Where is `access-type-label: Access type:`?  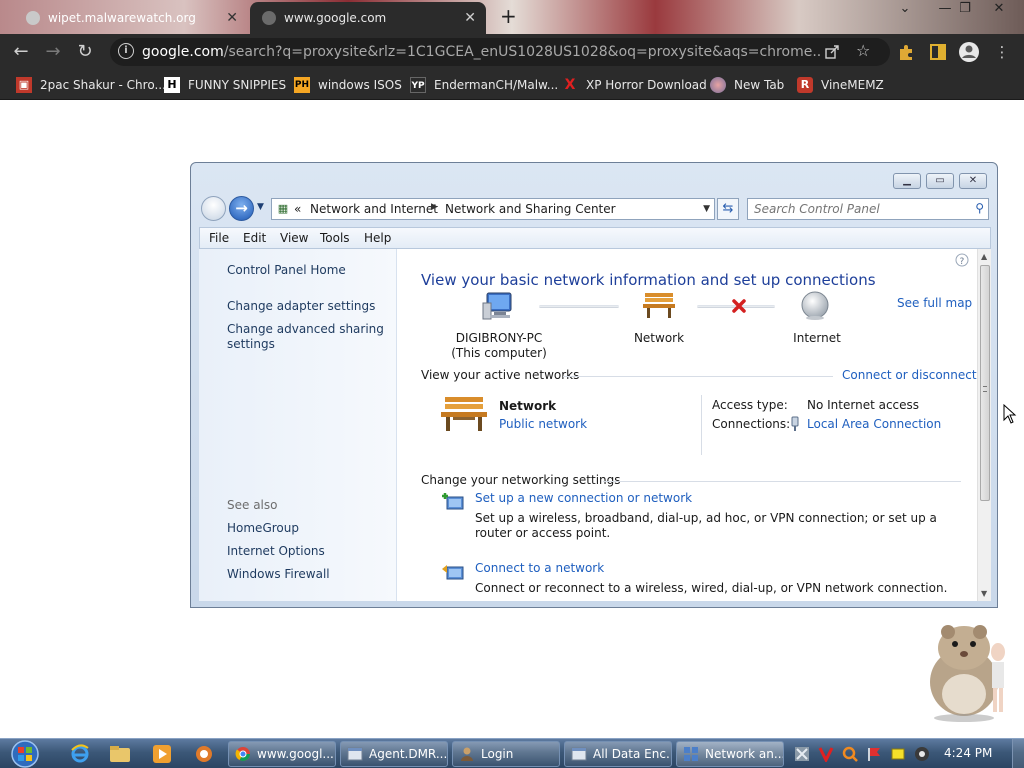 access-type-label: Access type: is located at coordinates (750, 405).